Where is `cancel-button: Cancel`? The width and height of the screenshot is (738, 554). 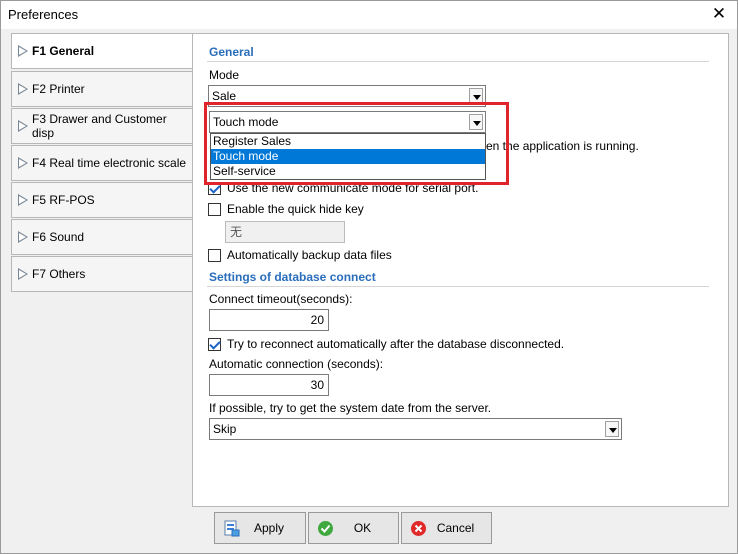
cancel-button: Cancel is located at coordinates (446, 528).